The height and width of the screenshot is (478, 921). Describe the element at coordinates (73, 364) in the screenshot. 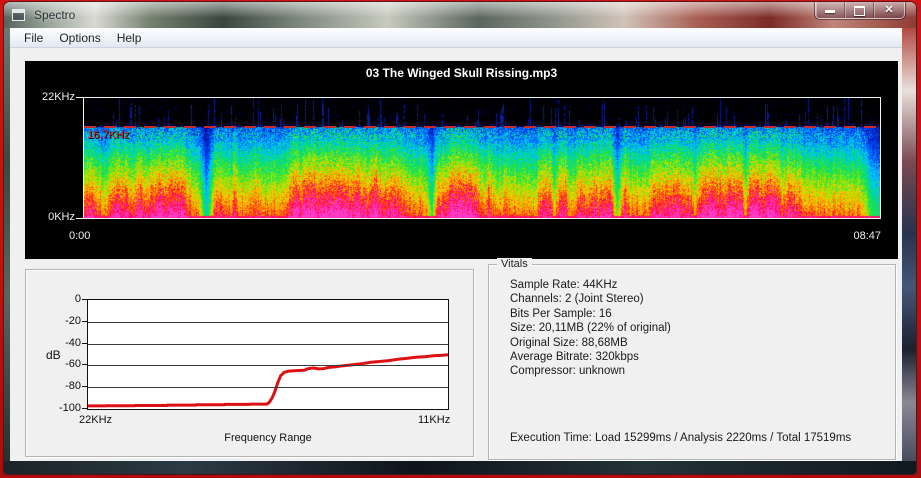

I see `y-tick-label: -60` at that location.